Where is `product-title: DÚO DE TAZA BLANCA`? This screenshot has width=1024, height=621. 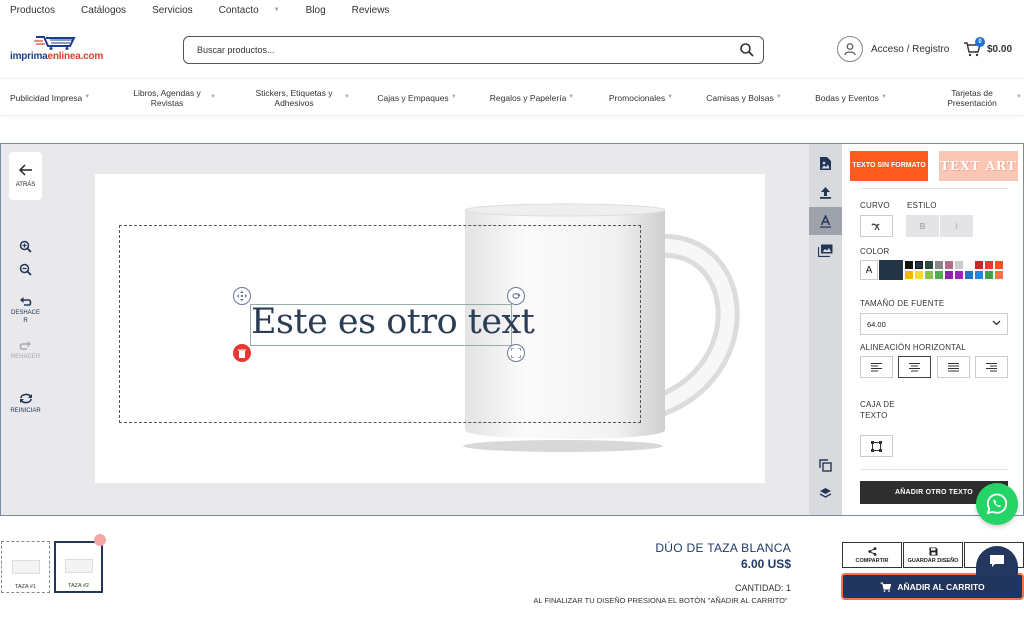 product-title: DÚO DE TAZA BLANCA is located at coordinates (723, 548).